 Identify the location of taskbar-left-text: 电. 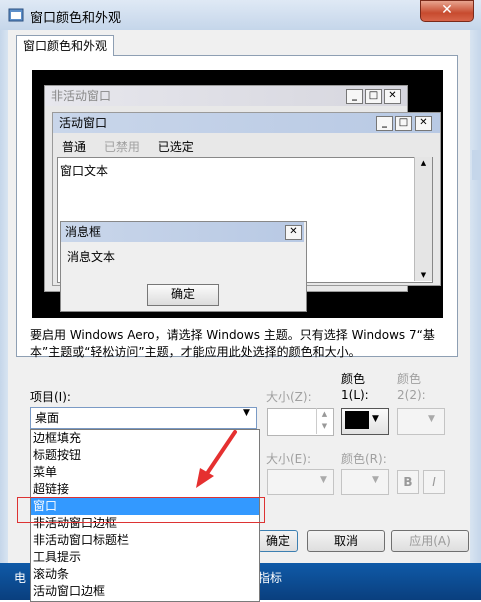
(20, 578).